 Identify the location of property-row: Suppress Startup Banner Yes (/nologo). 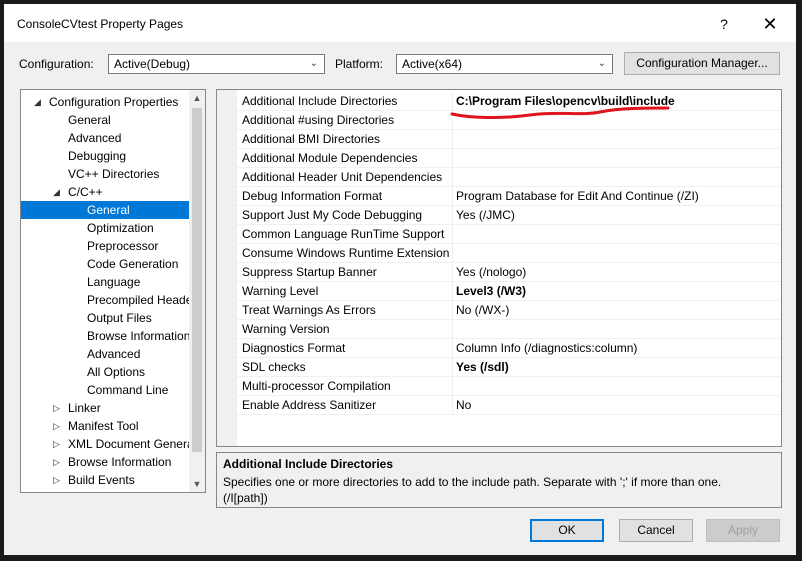
(509, 272).